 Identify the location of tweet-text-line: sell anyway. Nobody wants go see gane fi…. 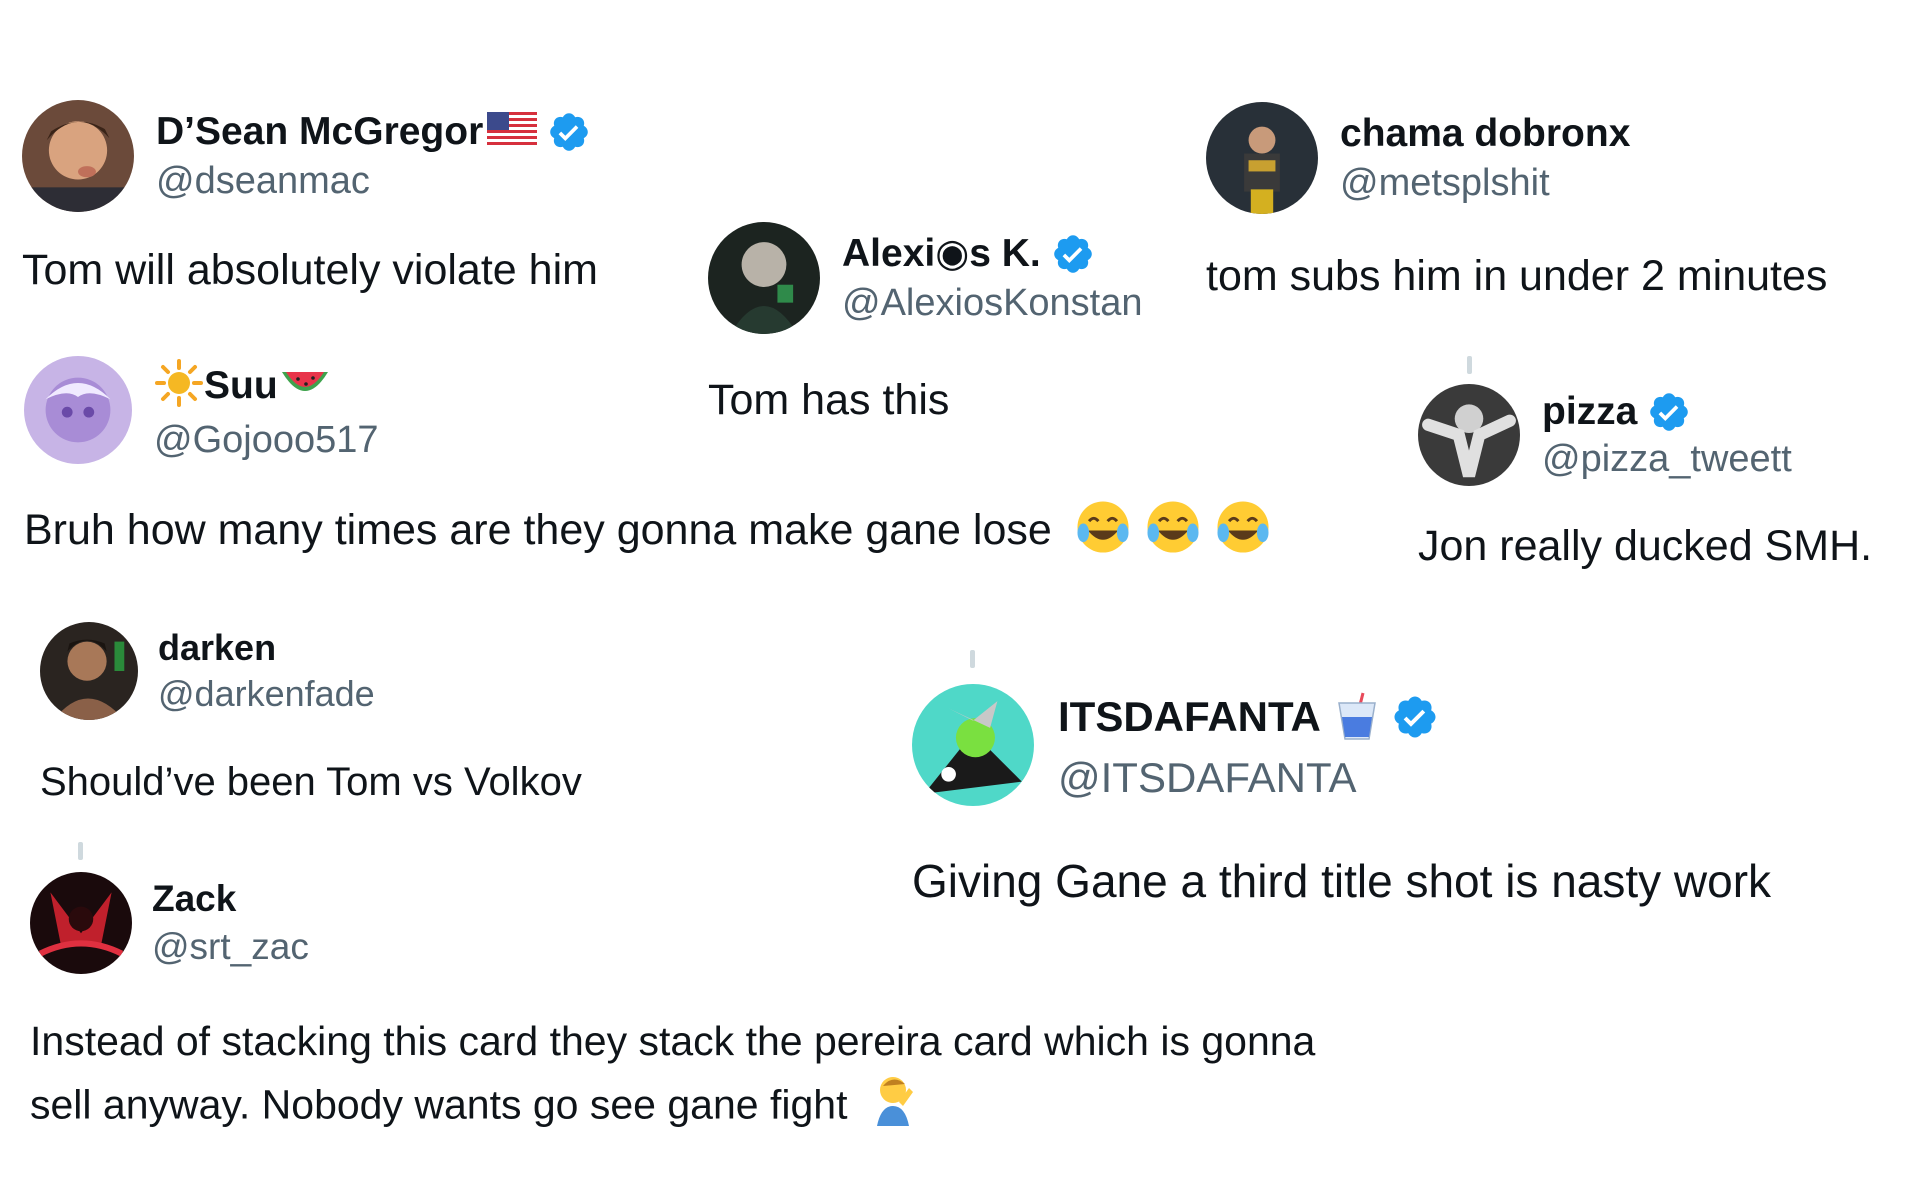
(672, 1107).